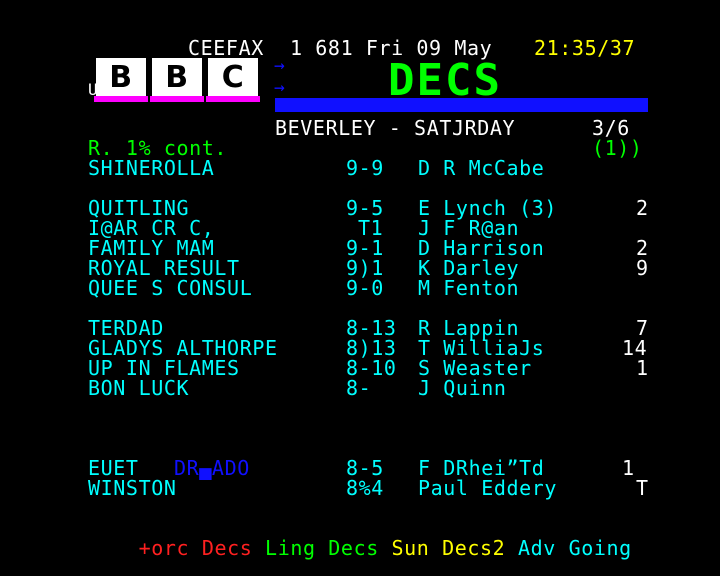 The image size is (720, 576). What do you see at coordinates (126, 328) in the screenshot?
I see `runner-horse: TERDAD` at bounding box center [126, 328].